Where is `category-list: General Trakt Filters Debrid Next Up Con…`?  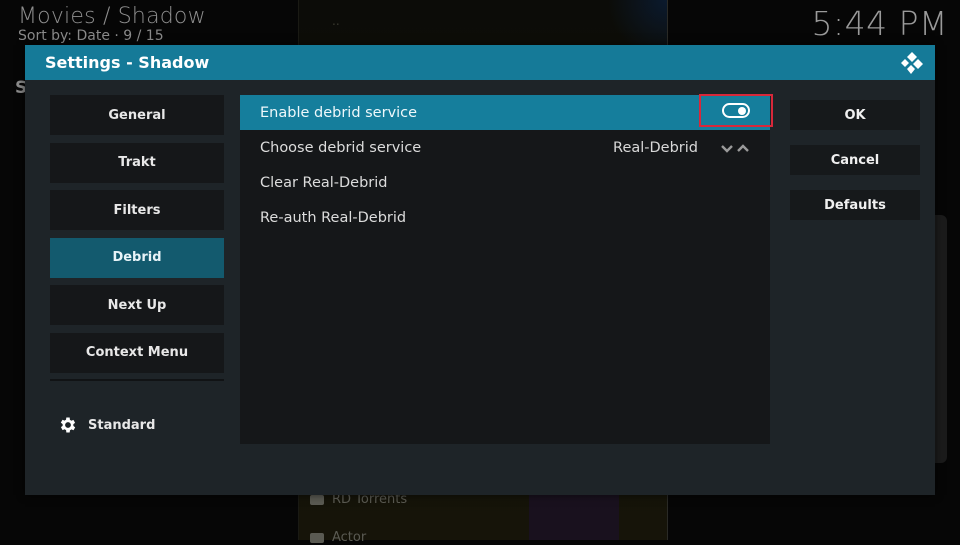
category-list: General Trakt Filters Debrid Next Up Con… is located at coordinates (137, 237).